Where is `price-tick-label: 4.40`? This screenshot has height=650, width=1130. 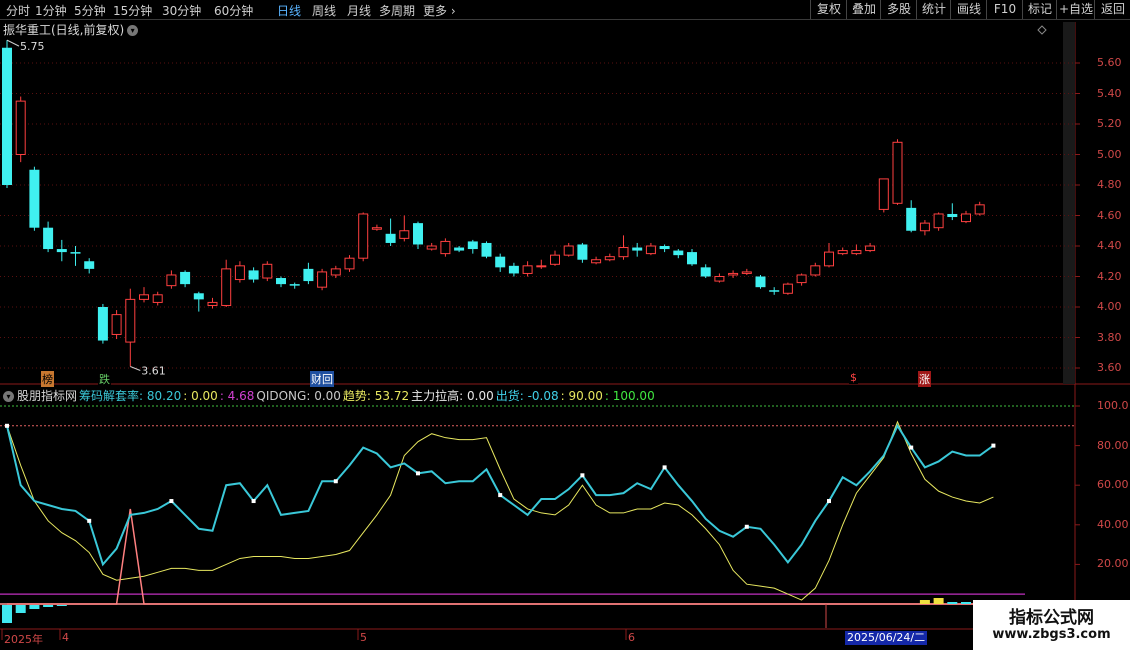 price-tick-label: 4.40 is located at coordinates (1109, 245).